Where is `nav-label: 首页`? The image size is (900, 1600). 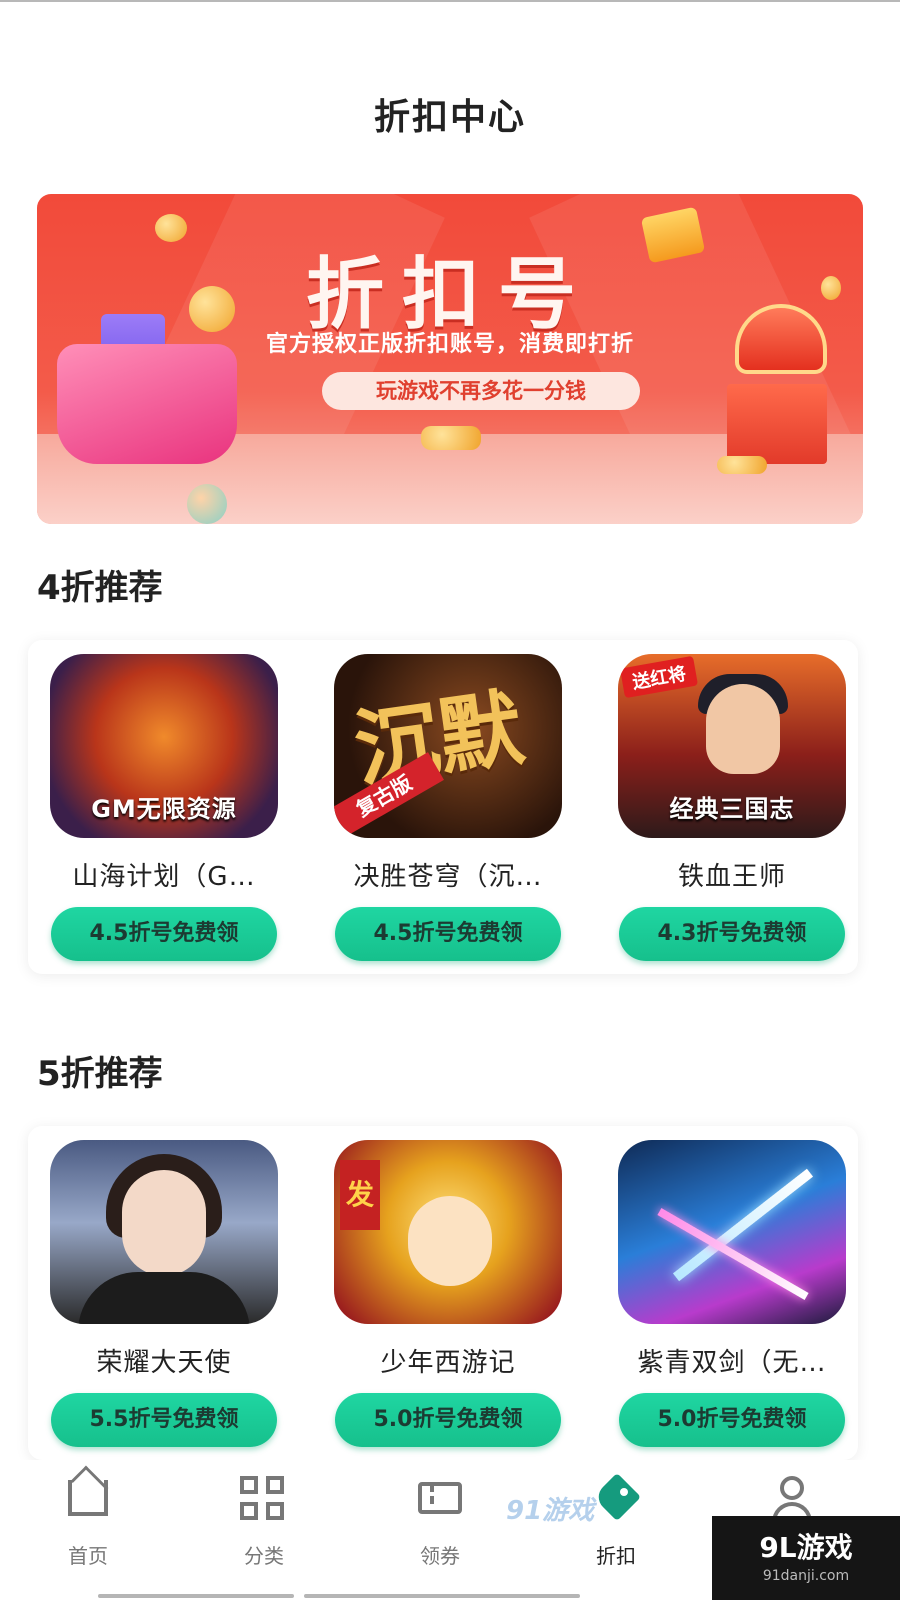 nav-label: 首页 is located at coordinates (88, 1556).